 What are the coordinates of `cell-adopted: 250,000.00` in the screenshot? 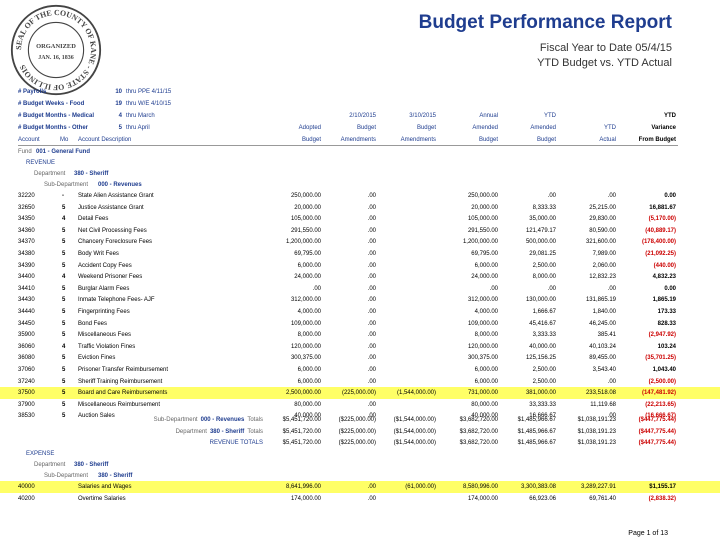 It's located at (305, 196).